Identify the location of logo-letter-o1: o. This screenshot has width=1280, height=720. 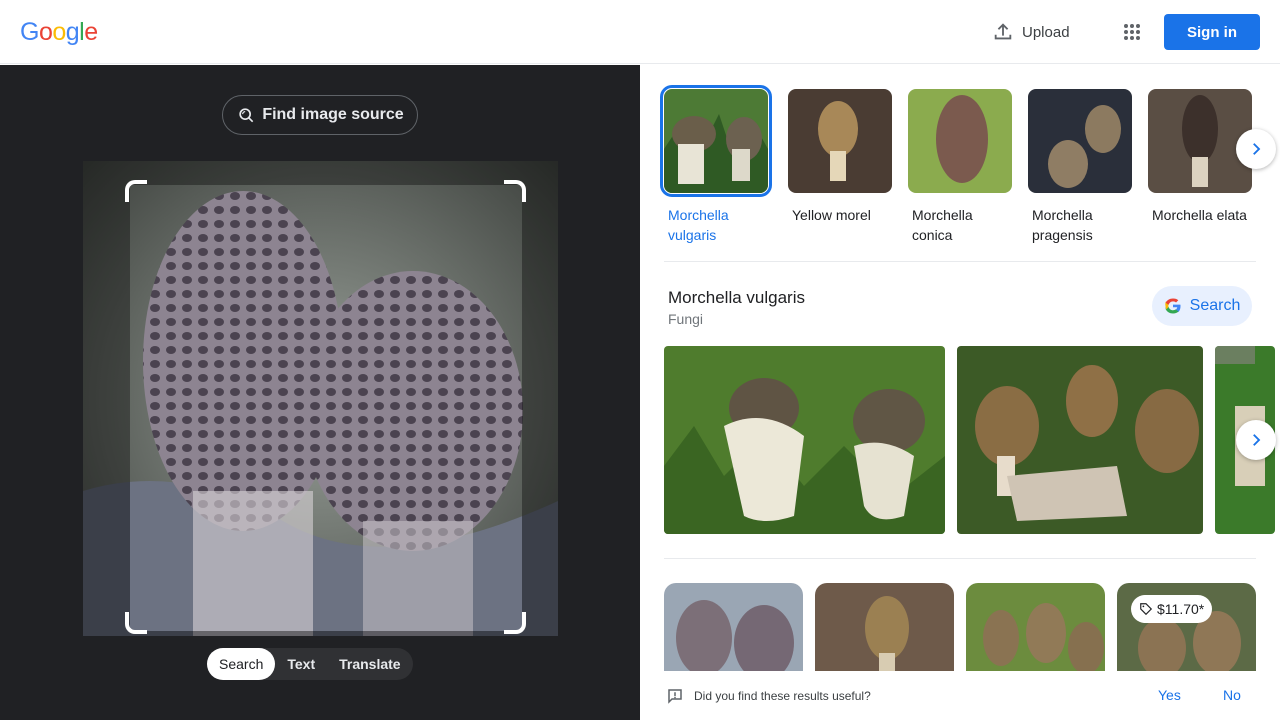
(45, 32).